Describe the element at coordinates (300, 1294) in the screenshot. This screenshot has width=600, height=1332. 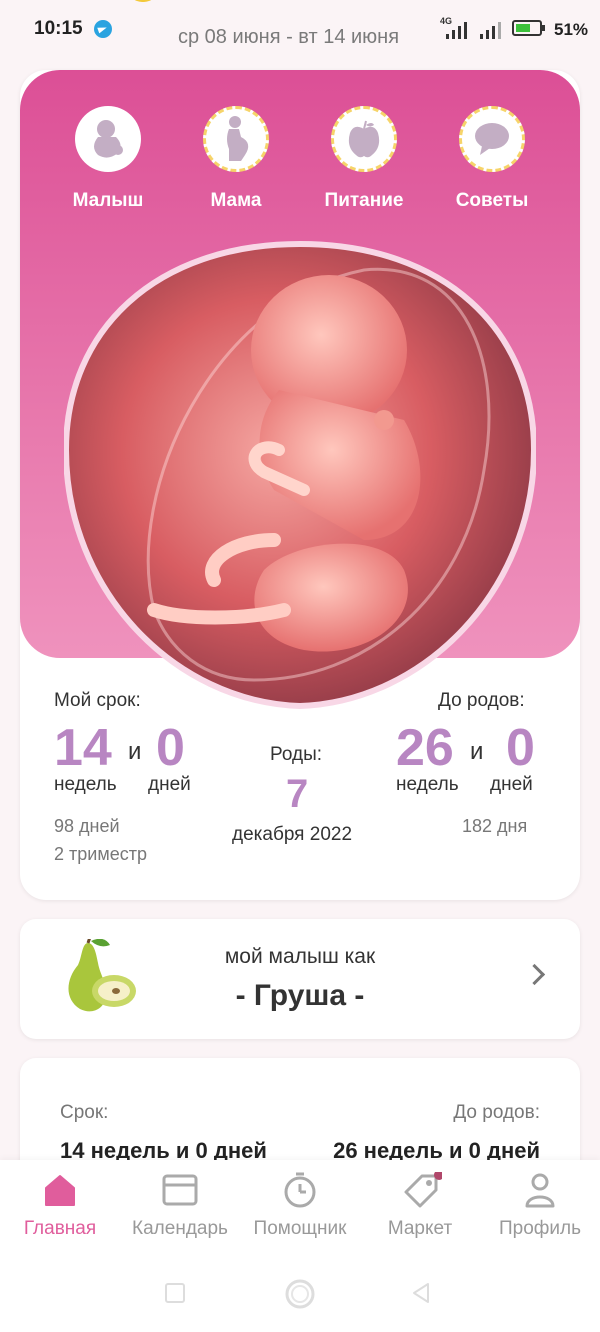
I see `home-circle-icon` at that location.